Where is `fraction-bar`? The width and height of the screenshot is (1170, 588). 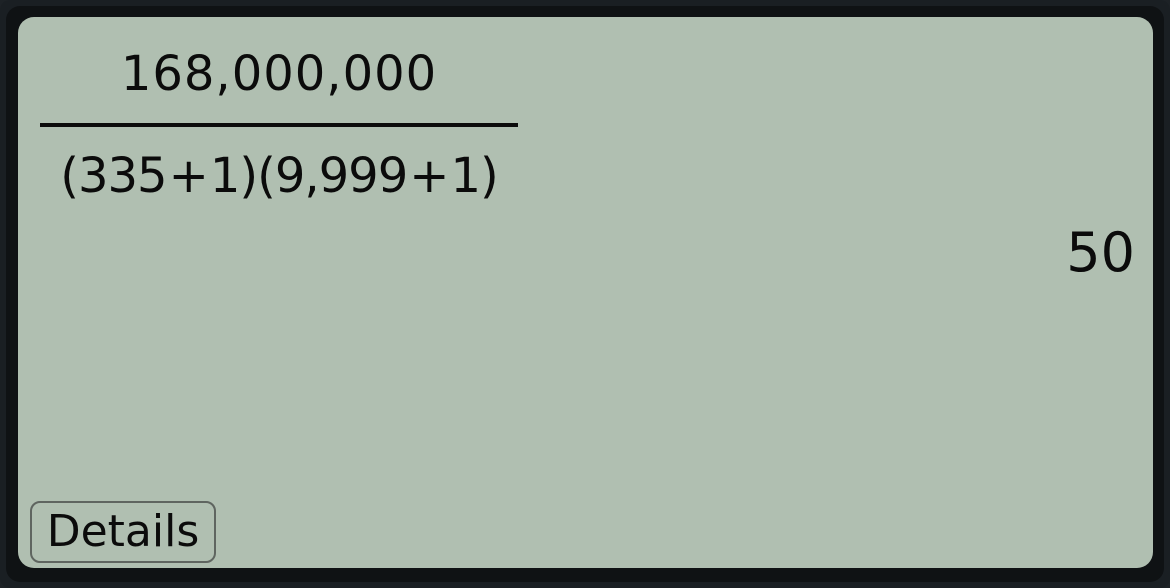
fraction-bar is located at coordinates (279, 125).